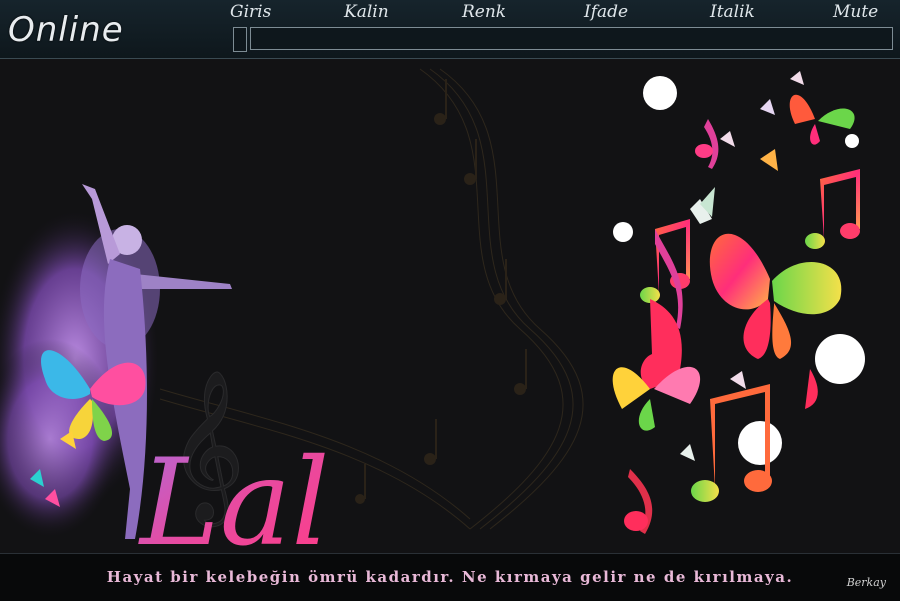 This screenshot has height=601, width=900. What do you see at coordinates (571, 38) in the screenshot?
I see `message-input` at bounding box center [571, 38].